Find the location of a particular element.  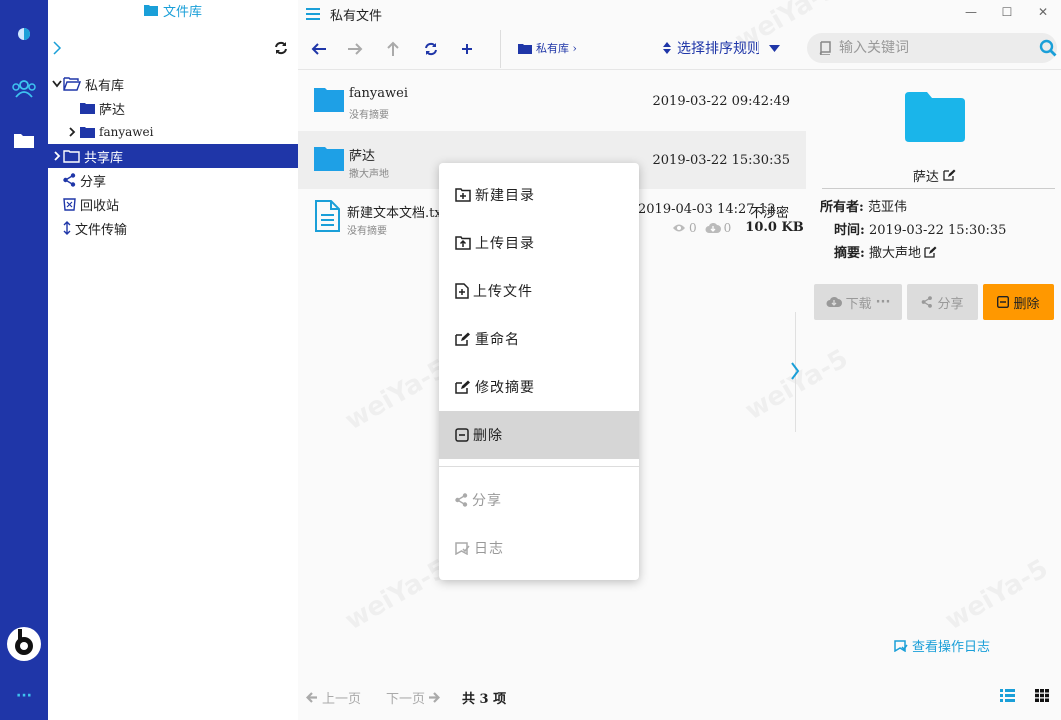

summary-value: 撒大声地 is located at coordinates (894, 253).